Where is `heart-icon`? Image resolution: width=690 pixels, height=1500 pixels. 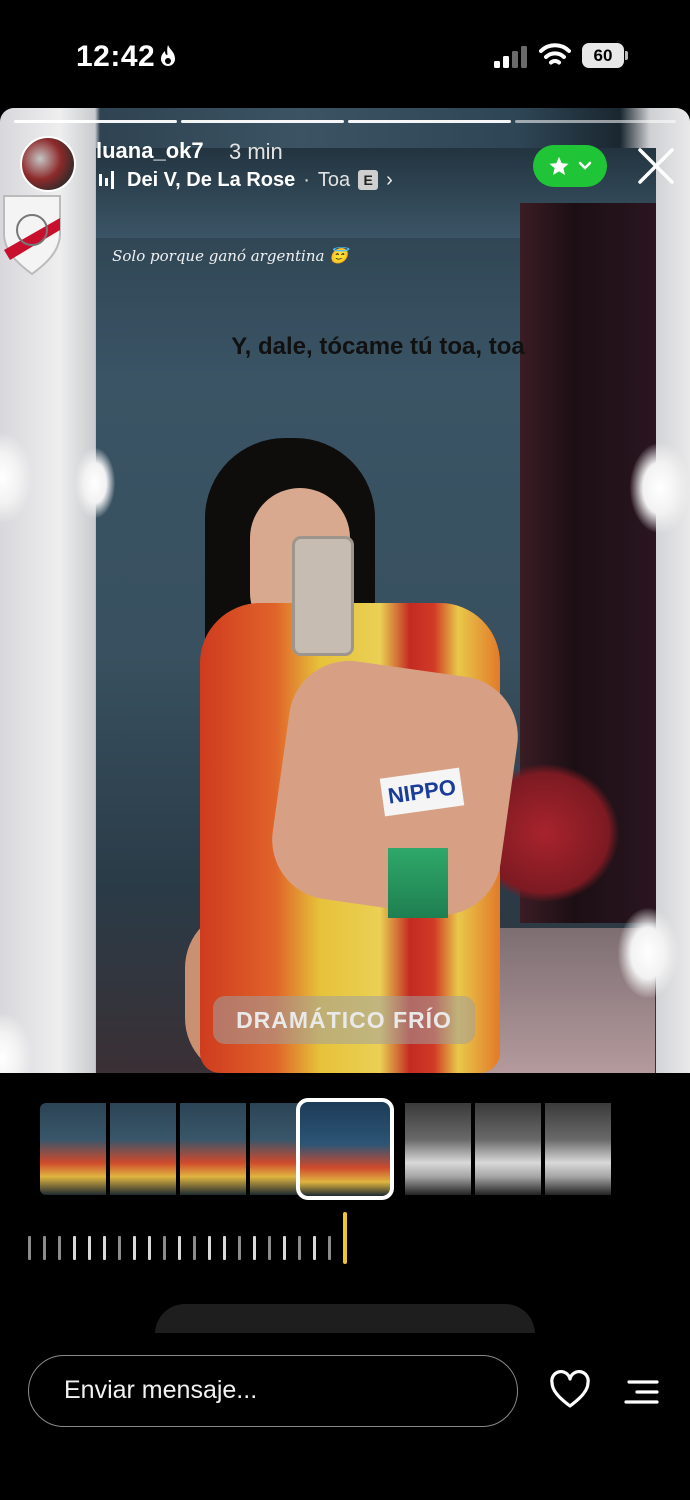
heart-icon is located at coordinates (570, 1390).